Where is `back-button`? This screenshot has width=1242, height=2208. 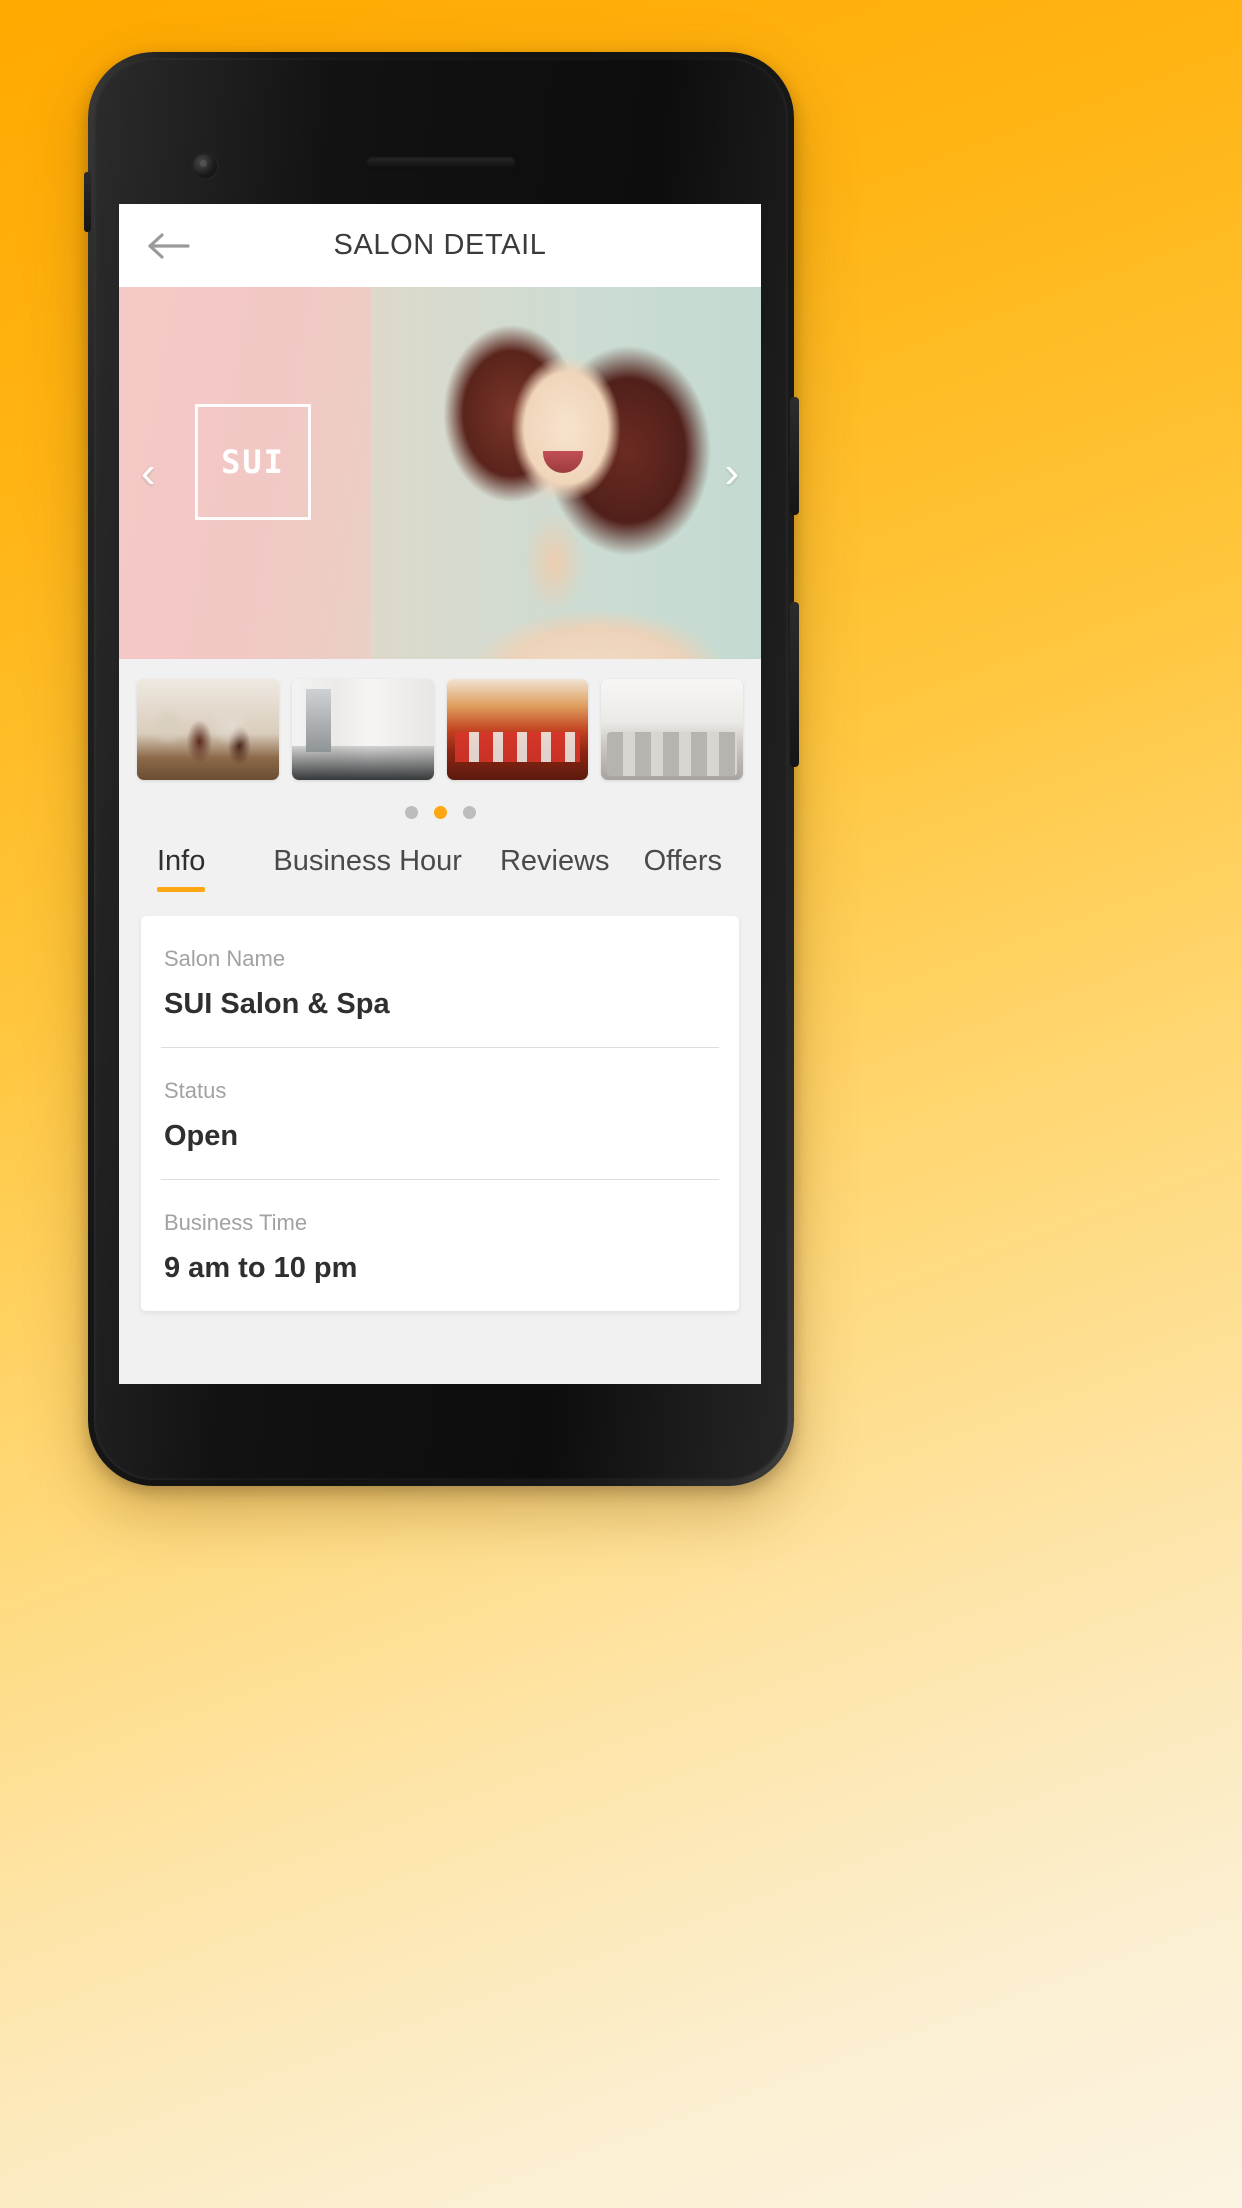
back-button is located at coordinates (169, 246).